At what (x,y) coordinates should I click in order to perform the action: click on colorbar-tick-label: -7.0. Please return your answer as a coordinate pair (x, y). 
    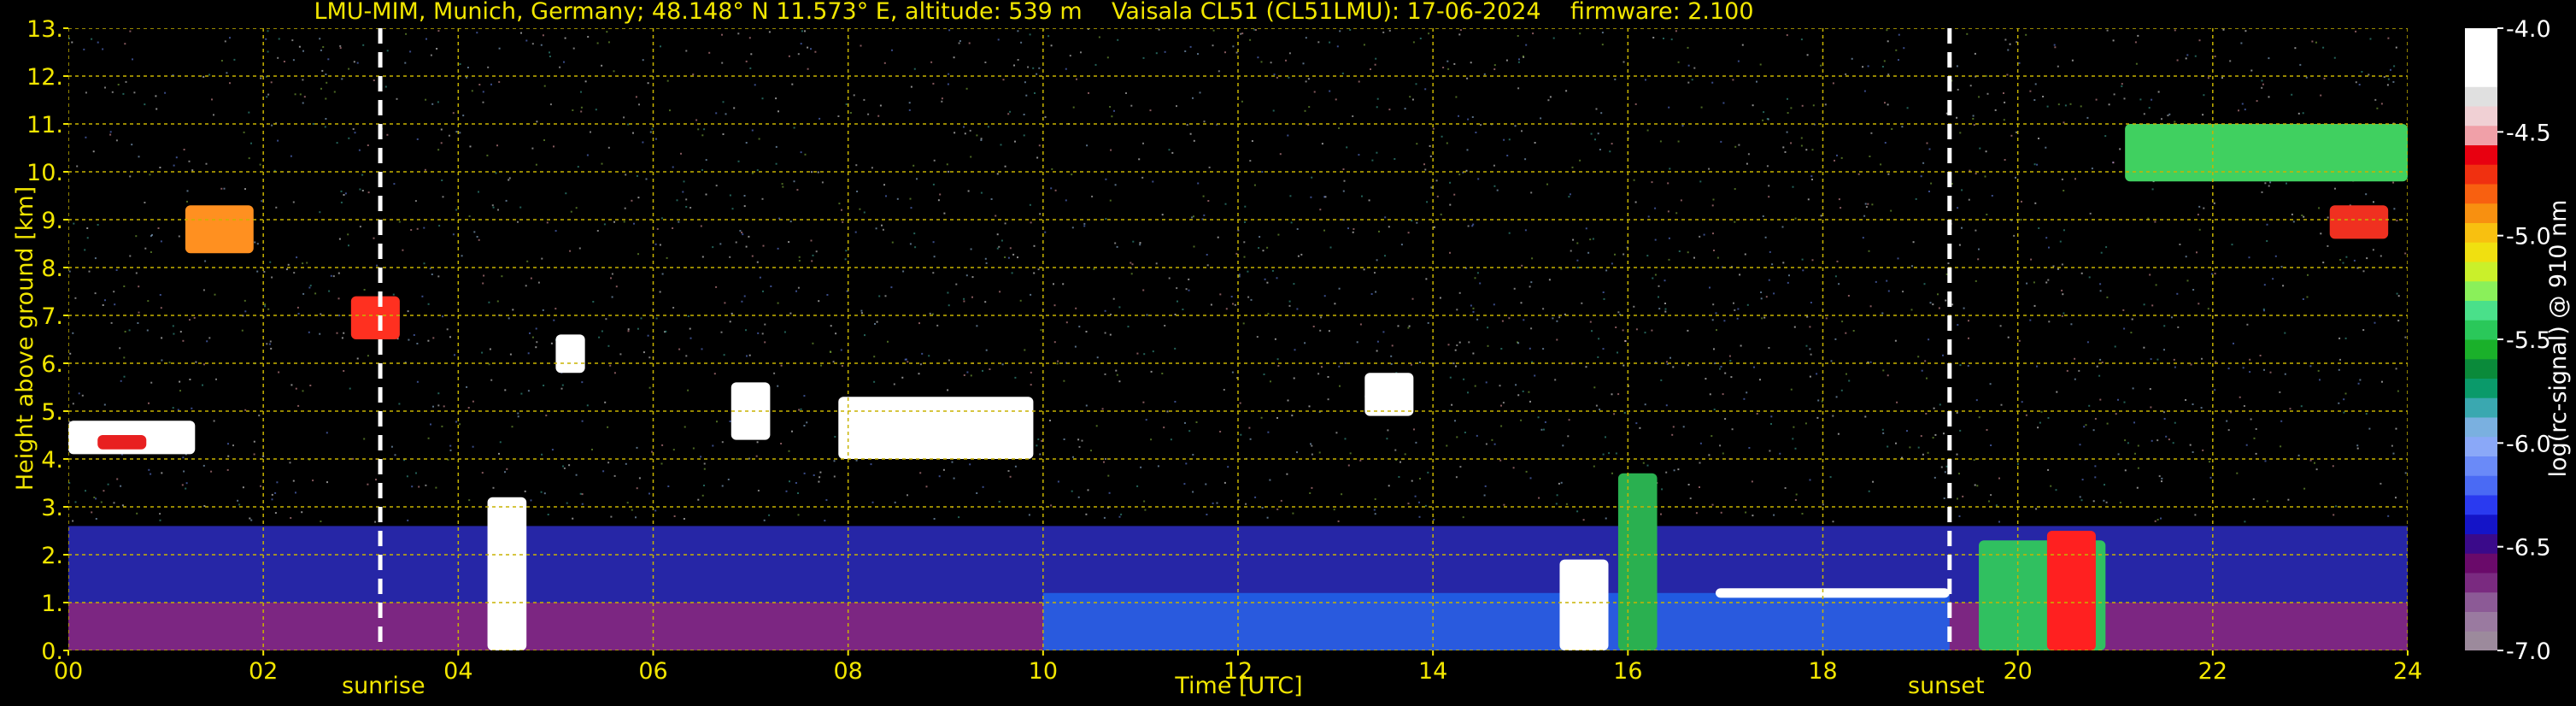
    Looking at the image, I should click on (2528, 651).